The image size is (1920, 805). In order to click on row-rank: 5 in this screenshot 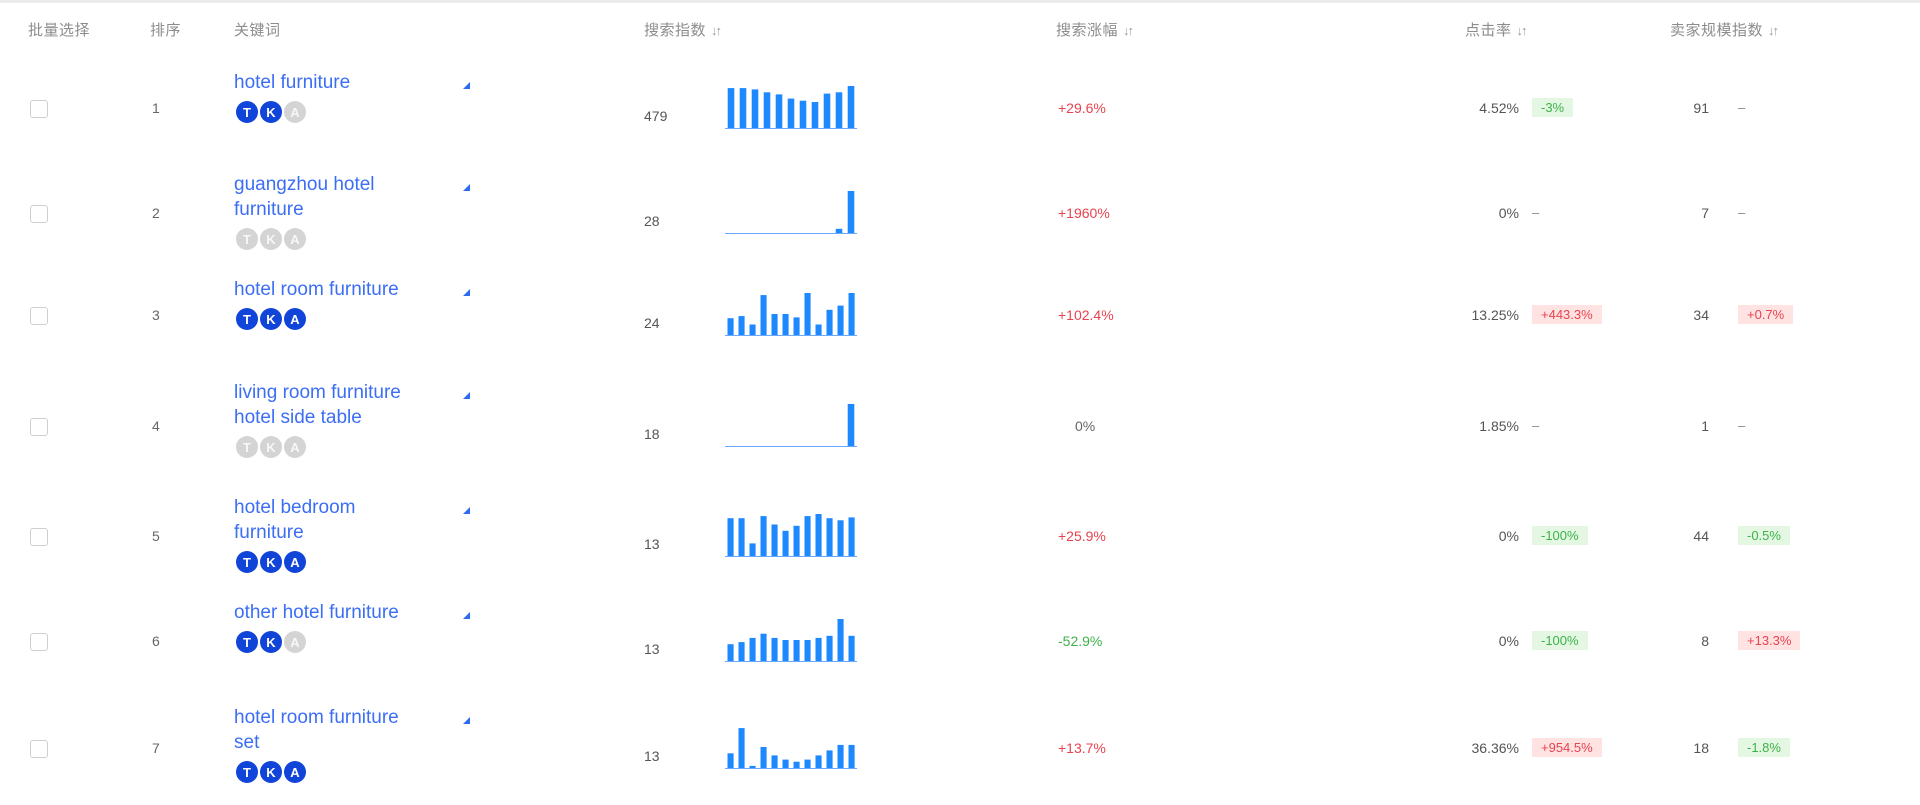, I will do `click(156, 535)`.